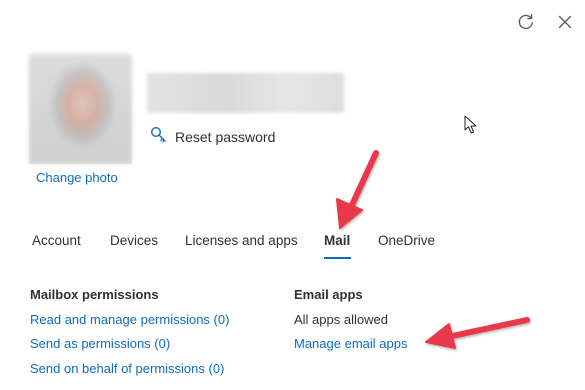 The height and width of the screenshot is (390, 585). Describe the element at coordinates (80, 109) in the screenshot. I see `profile-photo` at that location.